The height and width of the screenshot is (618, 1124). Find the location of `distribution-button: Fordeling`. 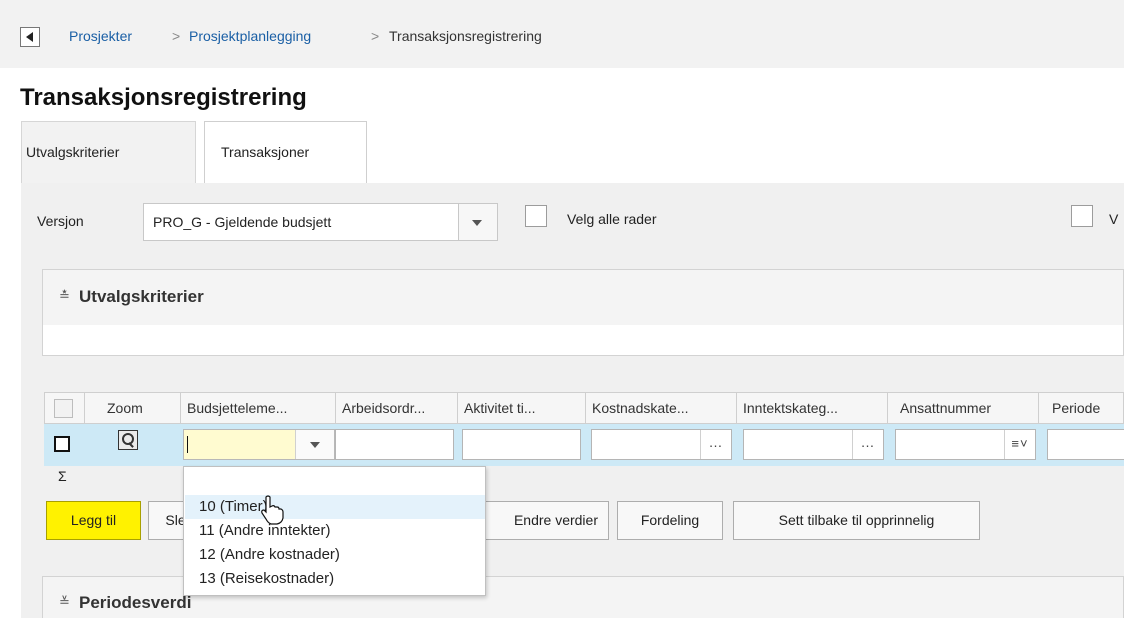

distribution-button: Fordeling is located at coordinates (670, 520).